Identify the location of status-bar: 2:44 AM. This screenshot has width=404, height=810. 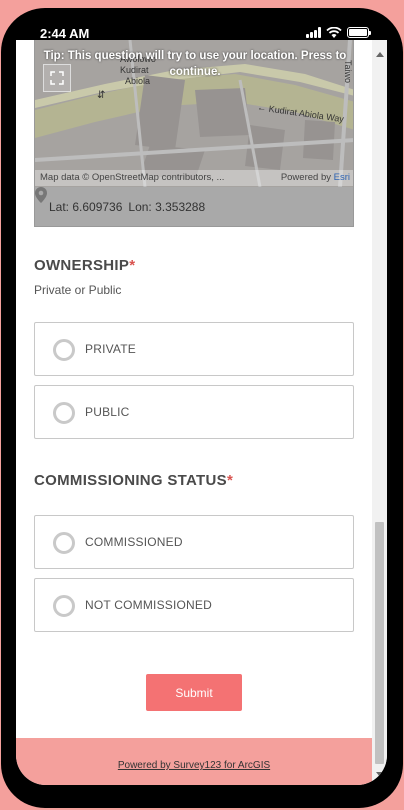
(201, 29).